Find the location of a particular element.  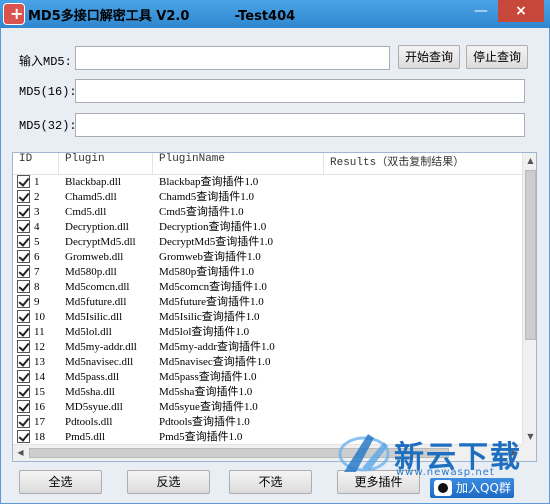

watermark-logo-icon is located at coordinates (364, 453).